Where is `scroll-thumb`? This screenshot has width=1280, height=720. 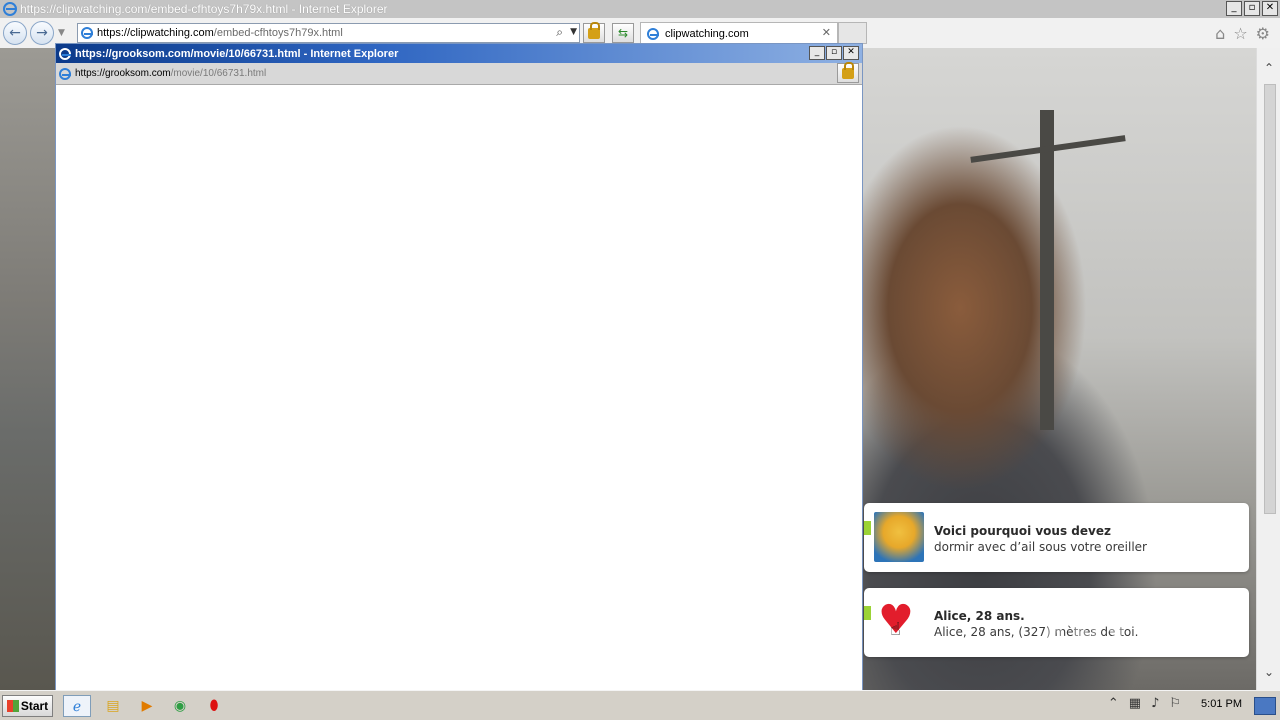
scroll-thumb is located at coordinates (1270, 299).